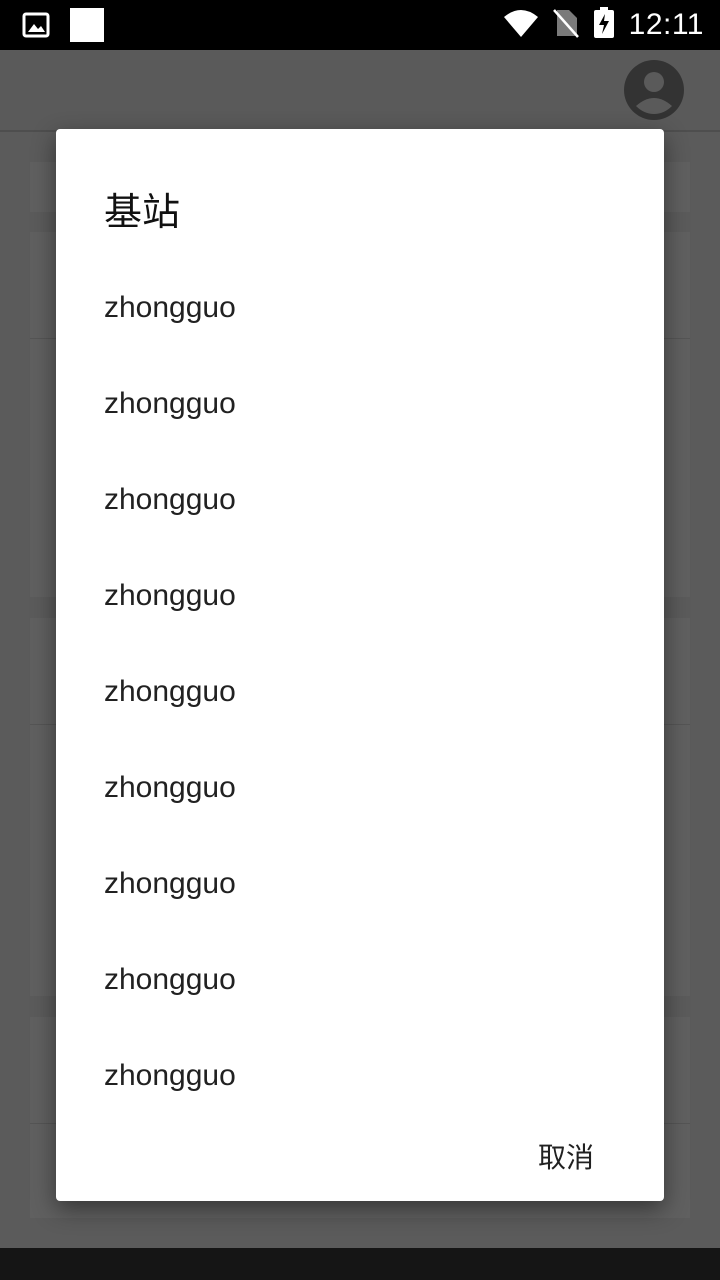  Describe the element at coordinates (360, 25) in the screenshot. I see `status-bar: 12:11` at that location.